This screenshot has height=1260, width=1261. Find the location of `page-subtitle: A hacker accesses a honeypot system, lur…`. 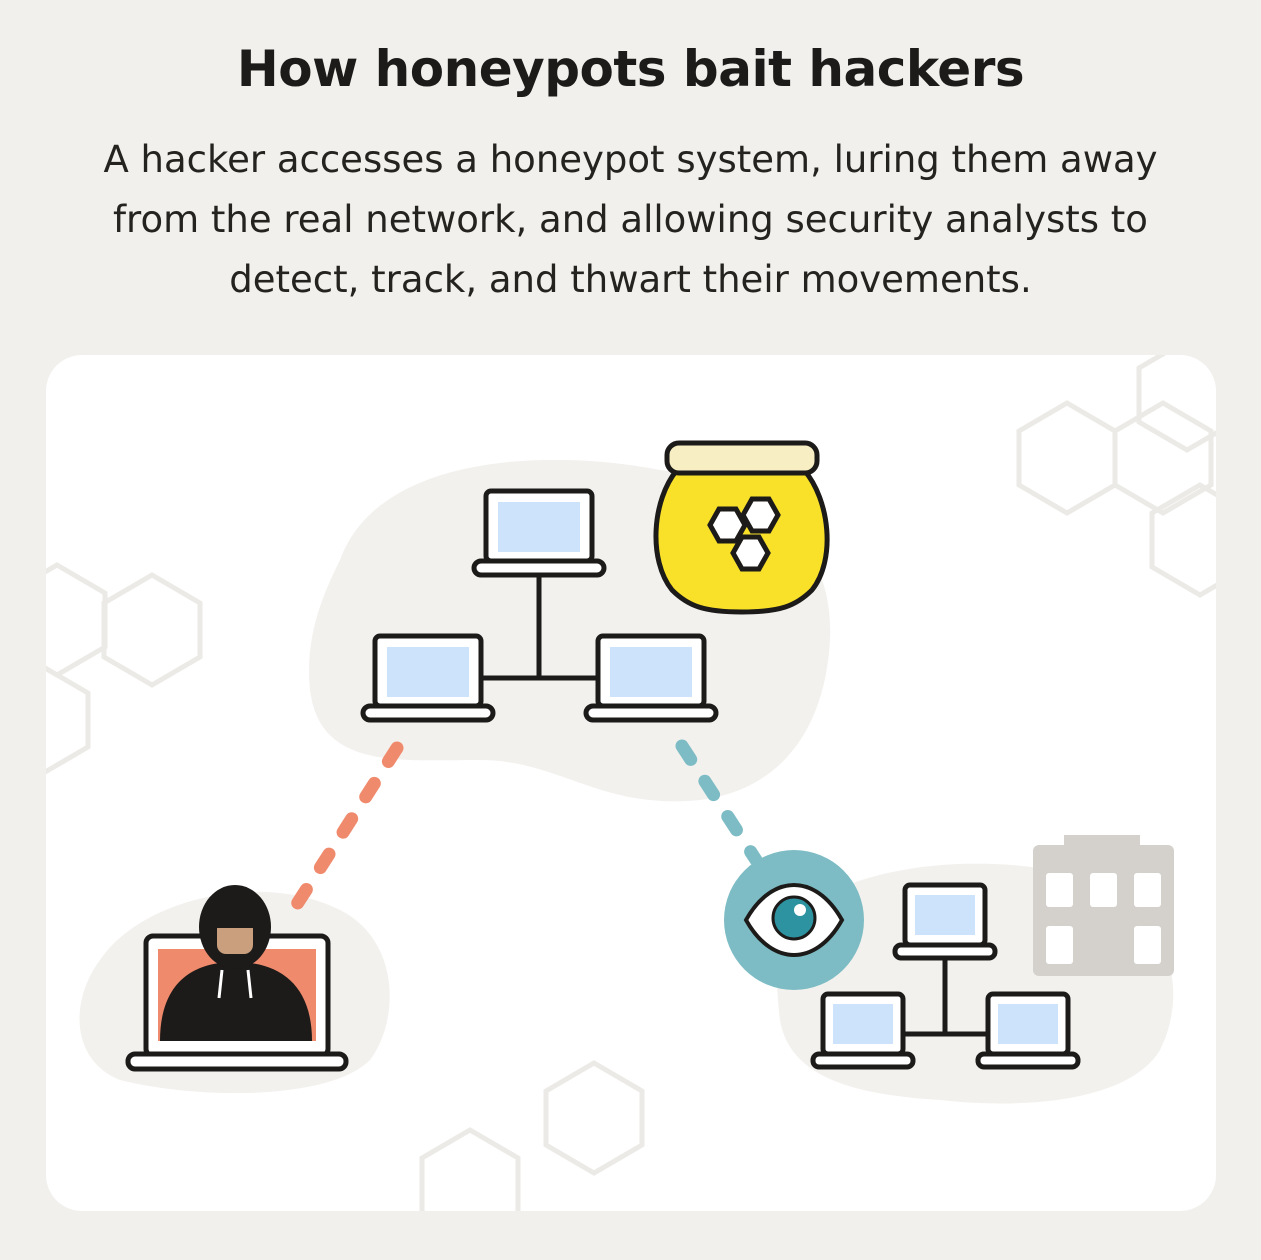

page-subtitle: A hacker accesses a honeypot system, lur… is located at coordinates (630, 219).